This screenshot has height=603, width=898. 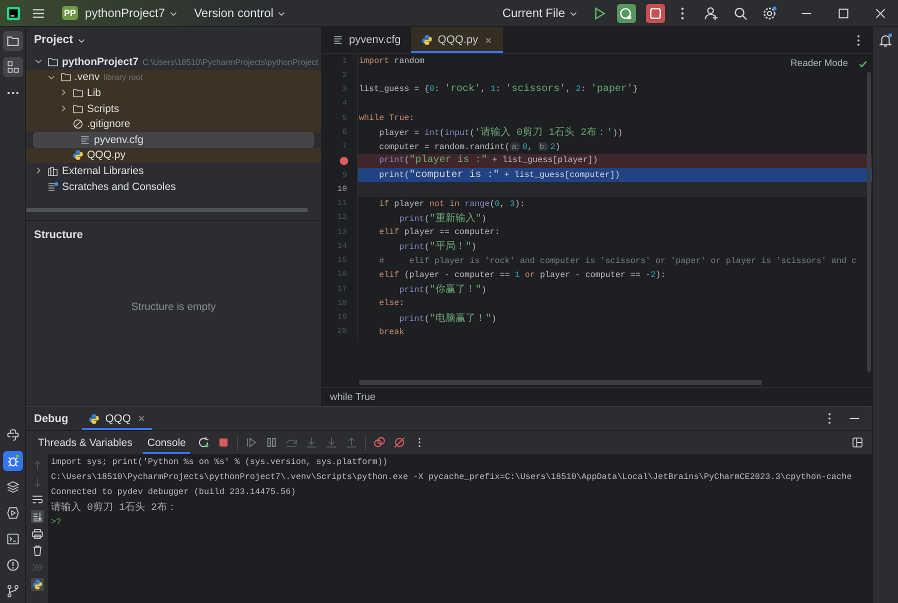 I want to click on code-line: while True:, so click(x=386, y=118).